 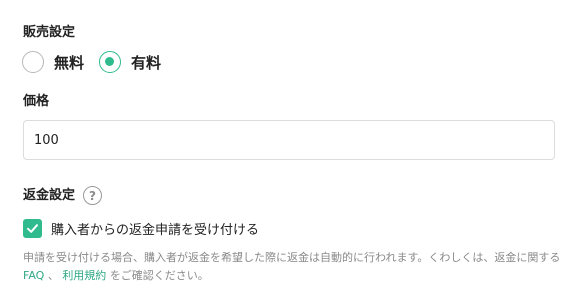 I want to click on refund-header: 返金設定 ?, so click(x=63, y=195).